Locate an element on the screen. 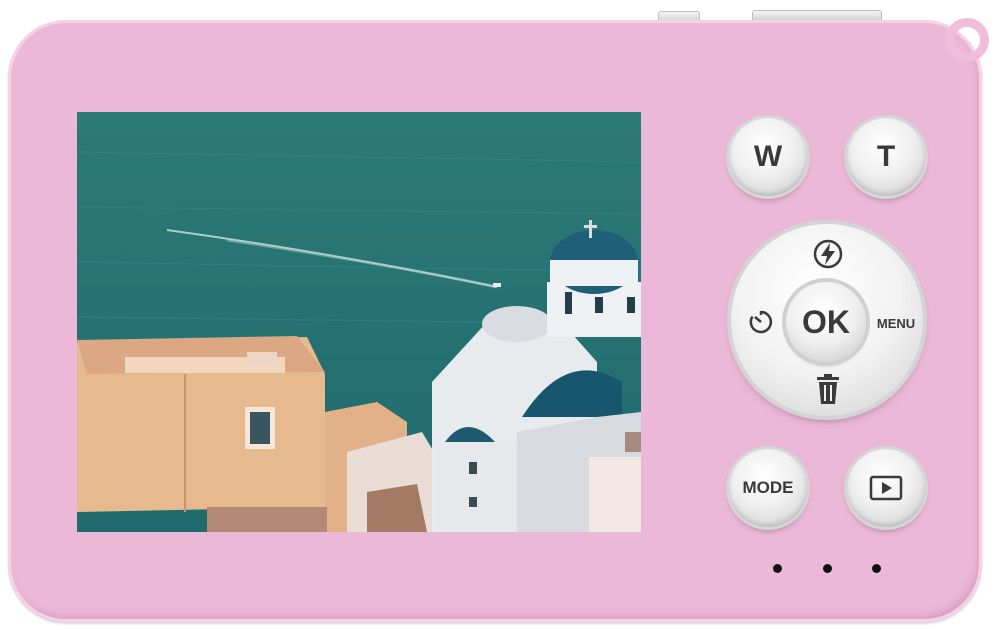 Image resolution: width=1000 pixels, height=630 pixels. mode-label: MODE is located at coordinates (768, 487).